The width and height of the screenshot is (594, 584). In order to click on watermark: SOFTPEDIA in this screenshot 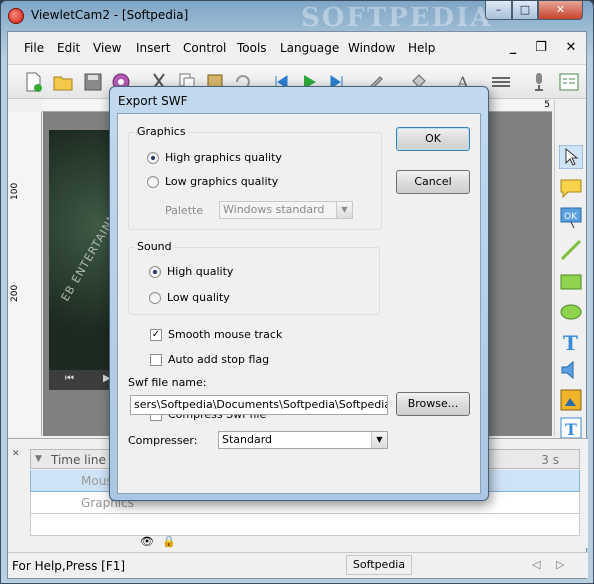, I will do `click(397, 18)`.